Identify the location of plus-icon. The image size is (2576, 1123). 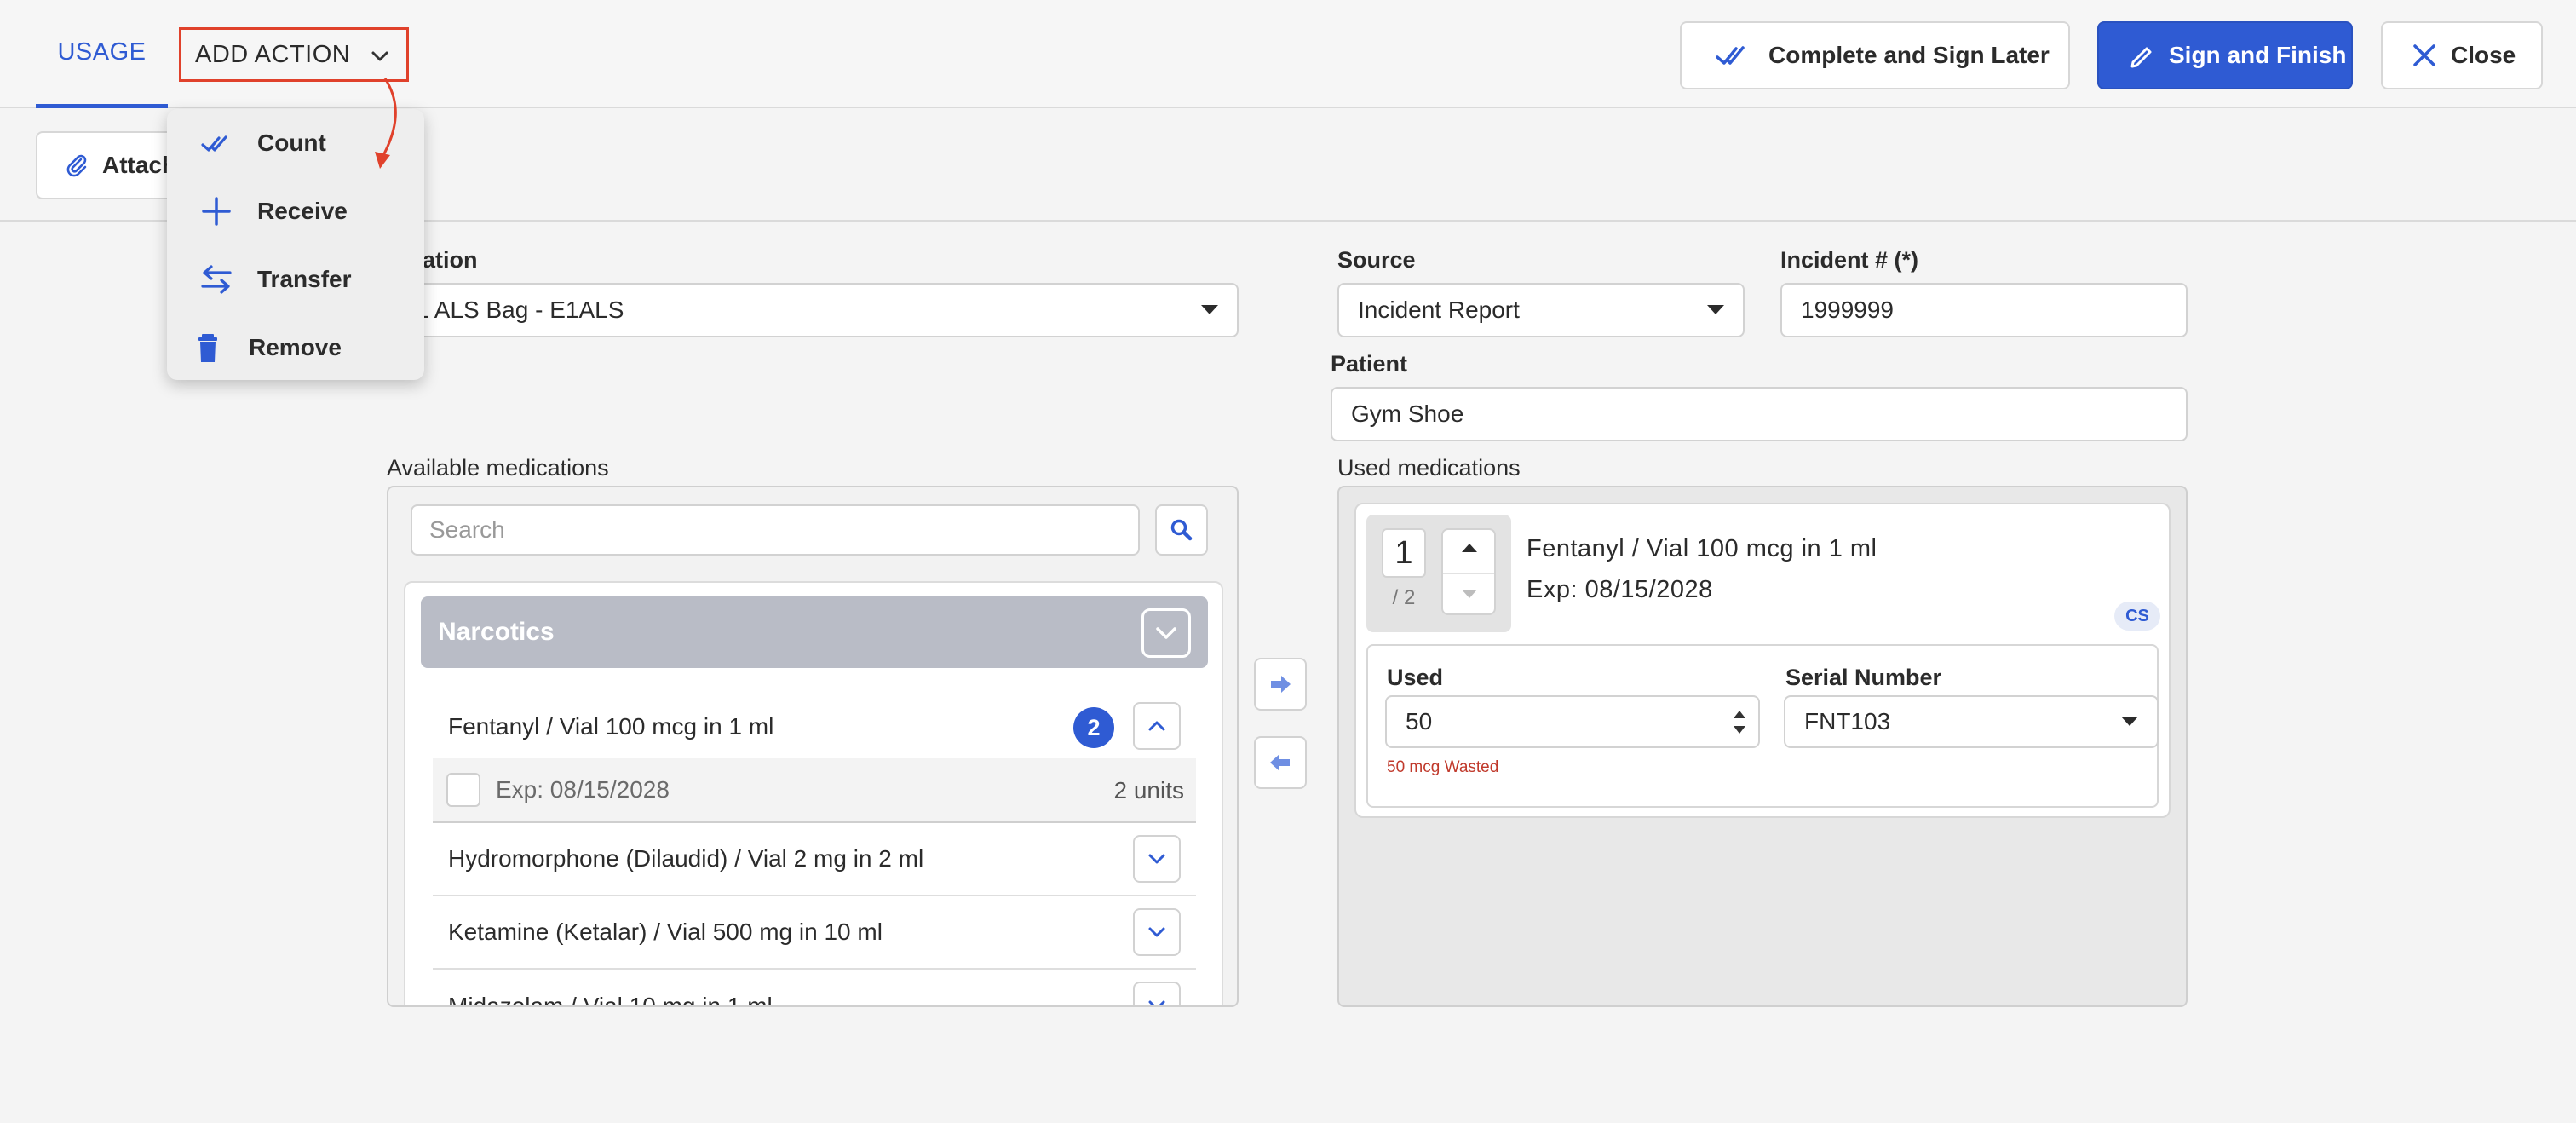
(217, 212).